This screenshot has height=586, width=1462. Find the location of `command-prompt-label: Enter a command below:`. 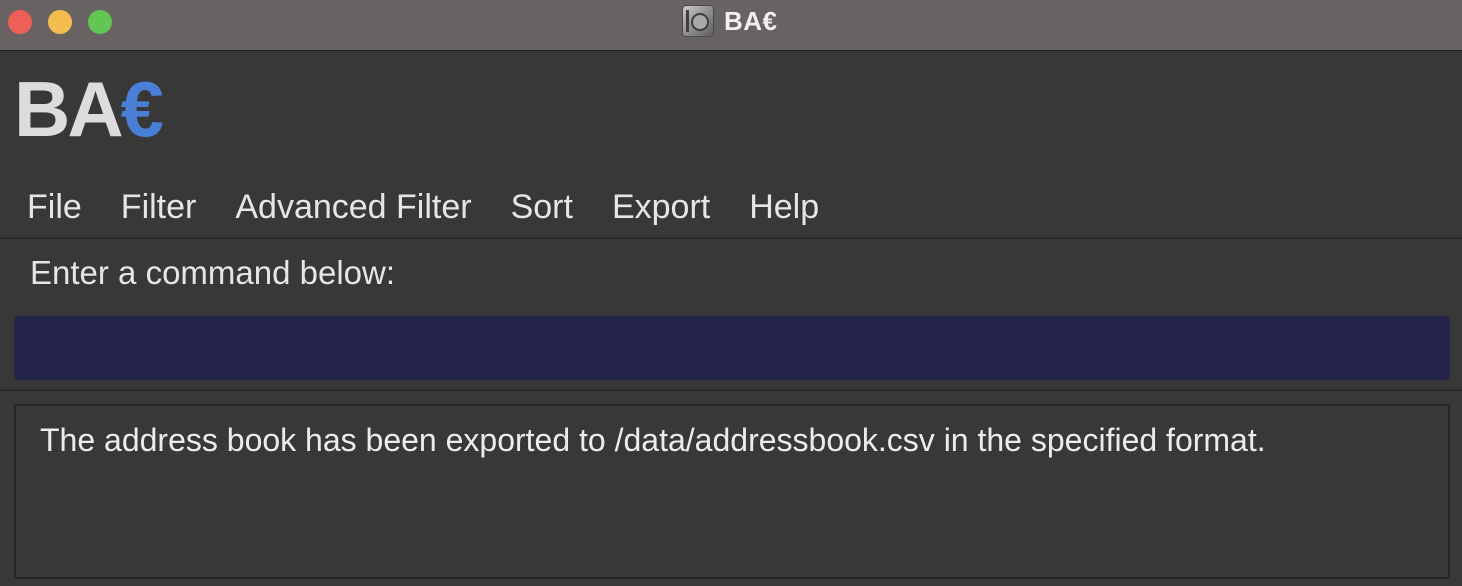

command-prompt-label: Enter a command below: is located at coordinates (213, 272).